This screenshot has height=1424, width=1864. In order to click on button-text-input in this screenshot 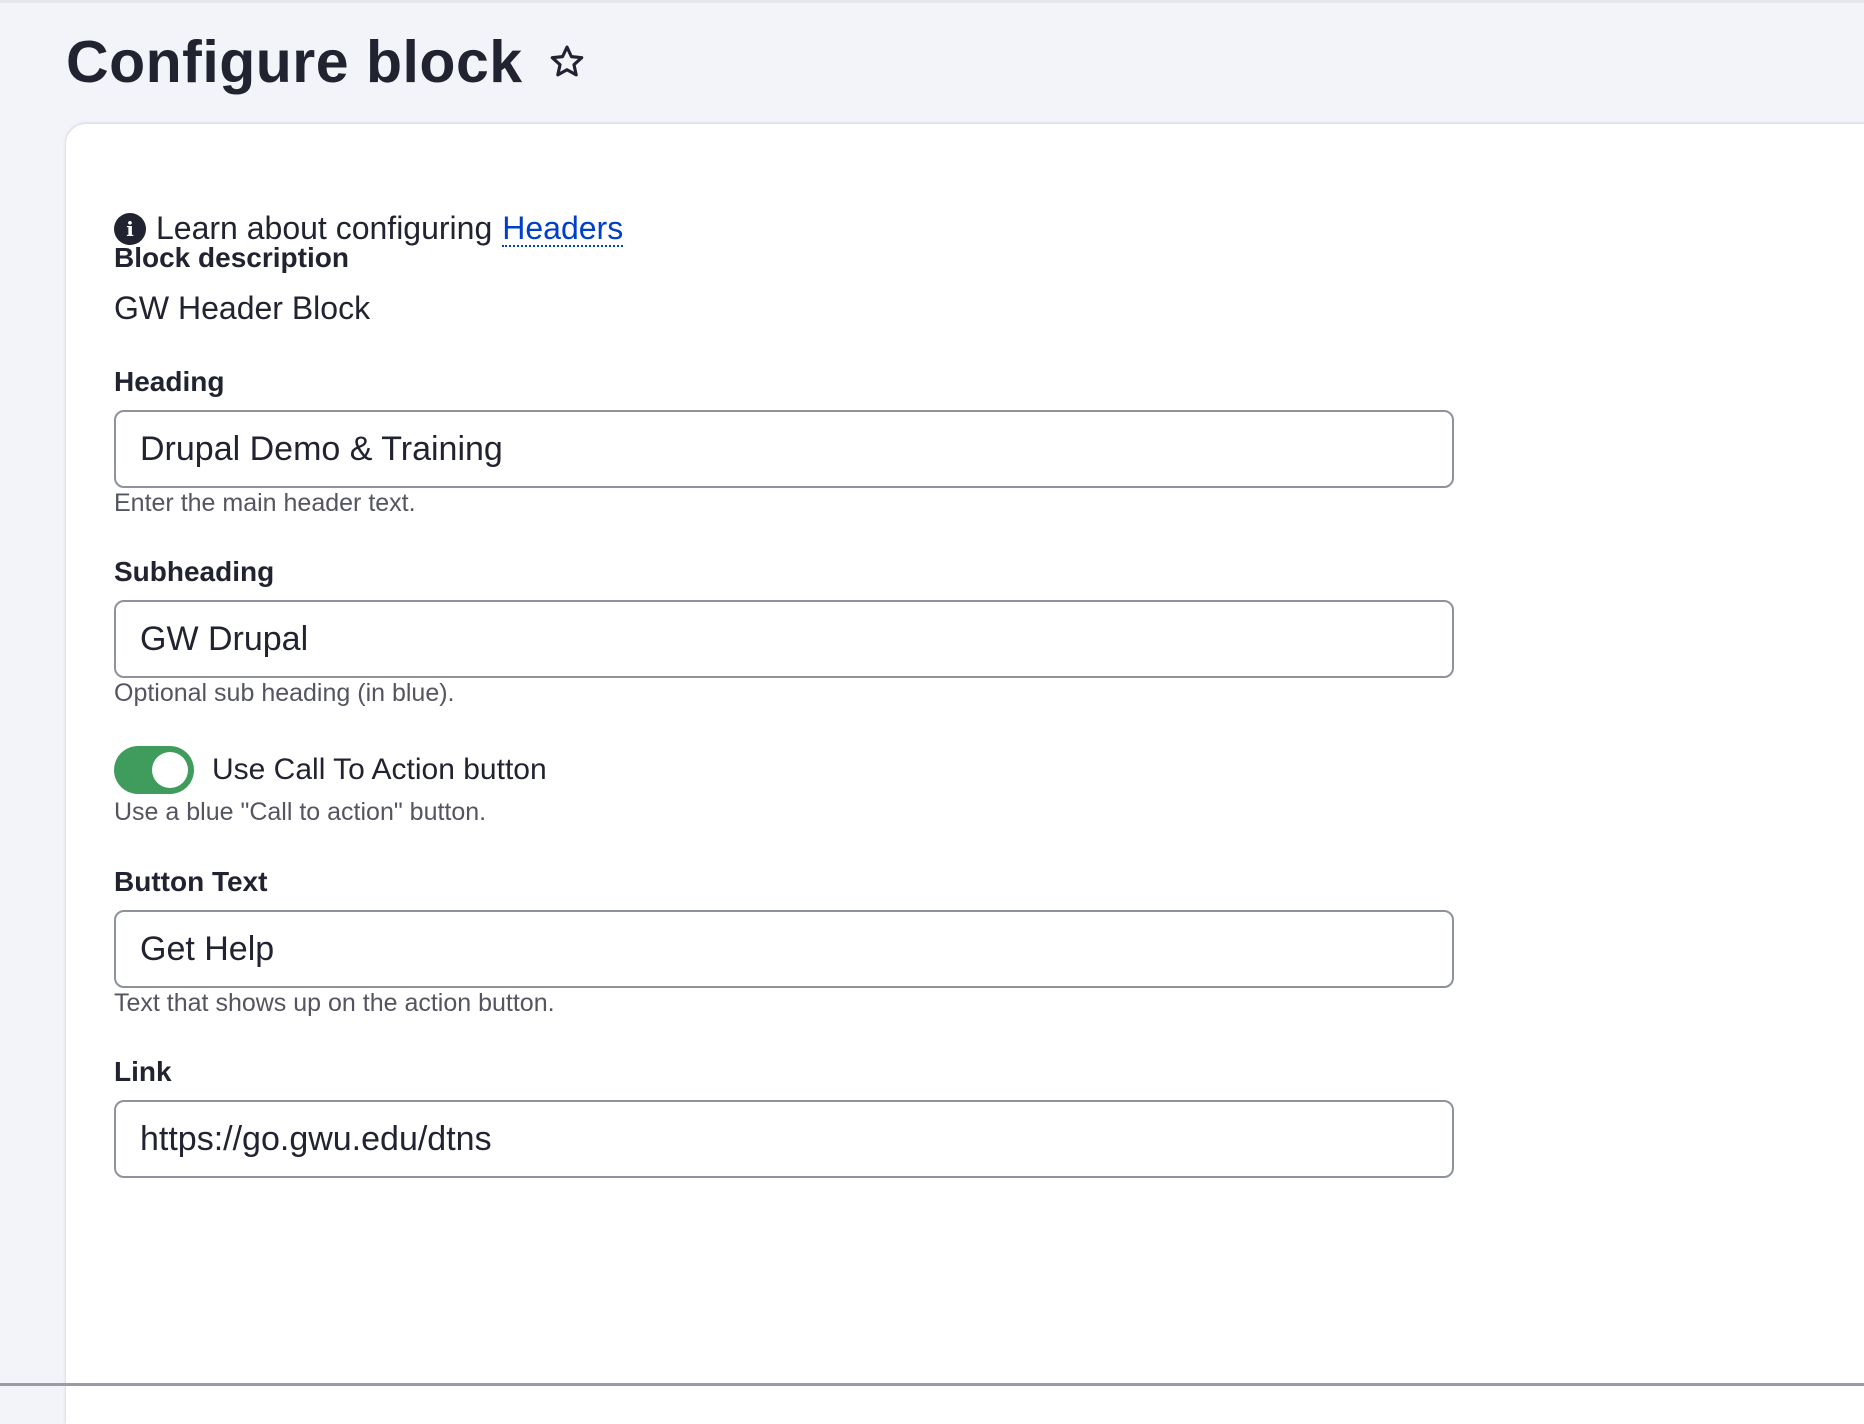, I will do `click(784, 949)`.